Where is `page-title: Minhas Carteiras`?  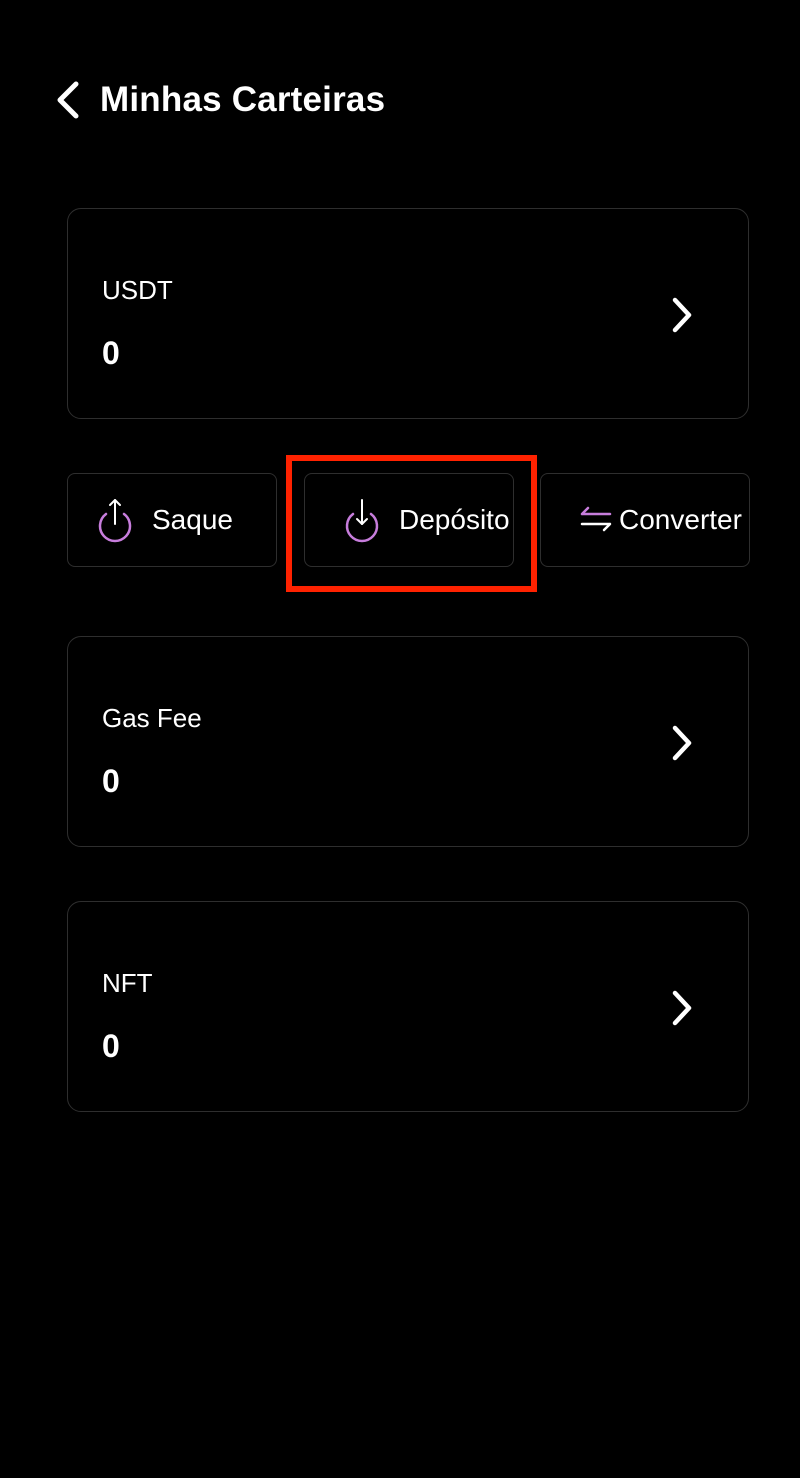
page-title: Minhas Carteiras is located at coordinates (243, 99).